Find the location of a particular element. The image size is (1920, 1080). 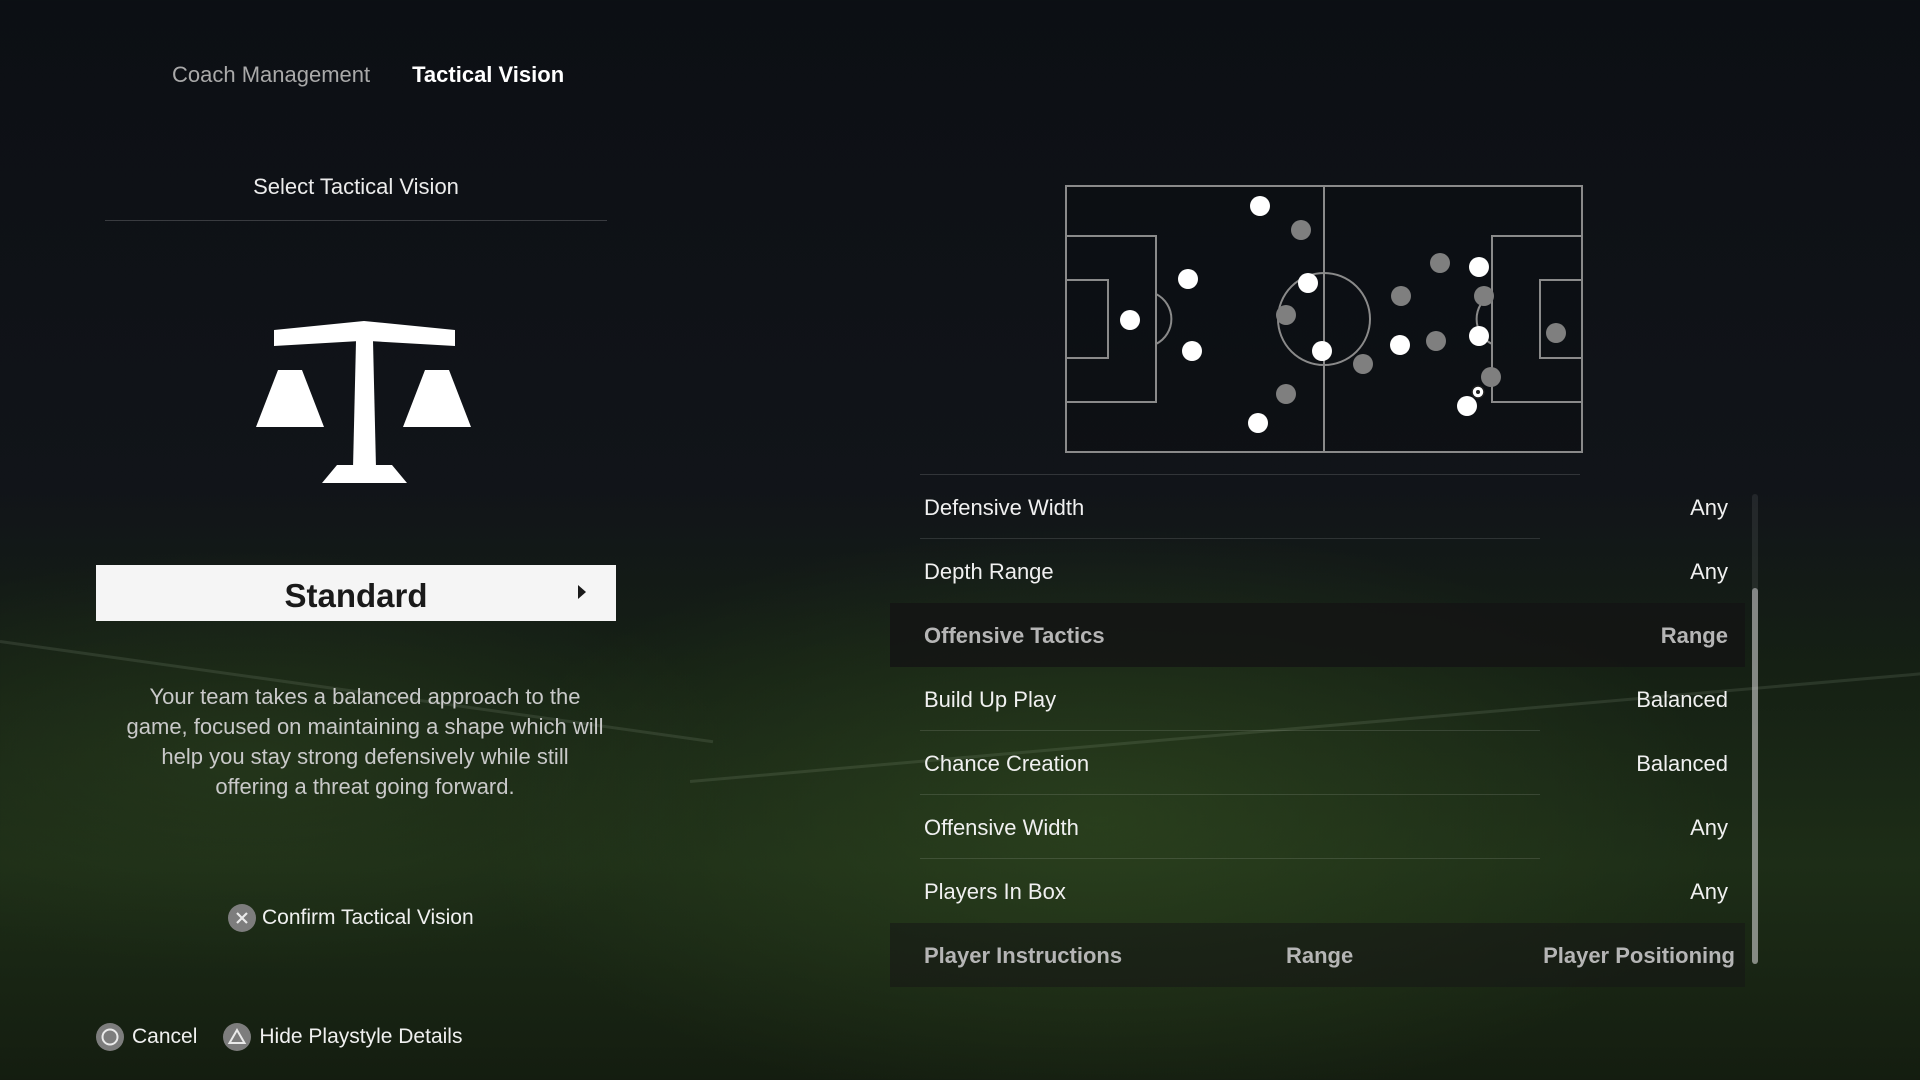

hide-playstyle-details-button: Hide Playstyle Details is located at coordinates (342, 1037).